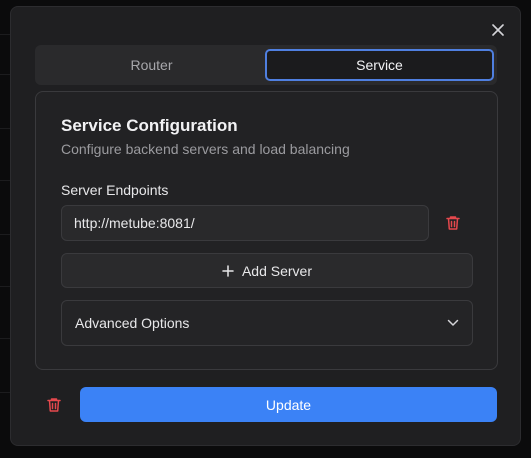 This screenshot has height=458, width=531. I want to click on close-icon, so click(498, 30).